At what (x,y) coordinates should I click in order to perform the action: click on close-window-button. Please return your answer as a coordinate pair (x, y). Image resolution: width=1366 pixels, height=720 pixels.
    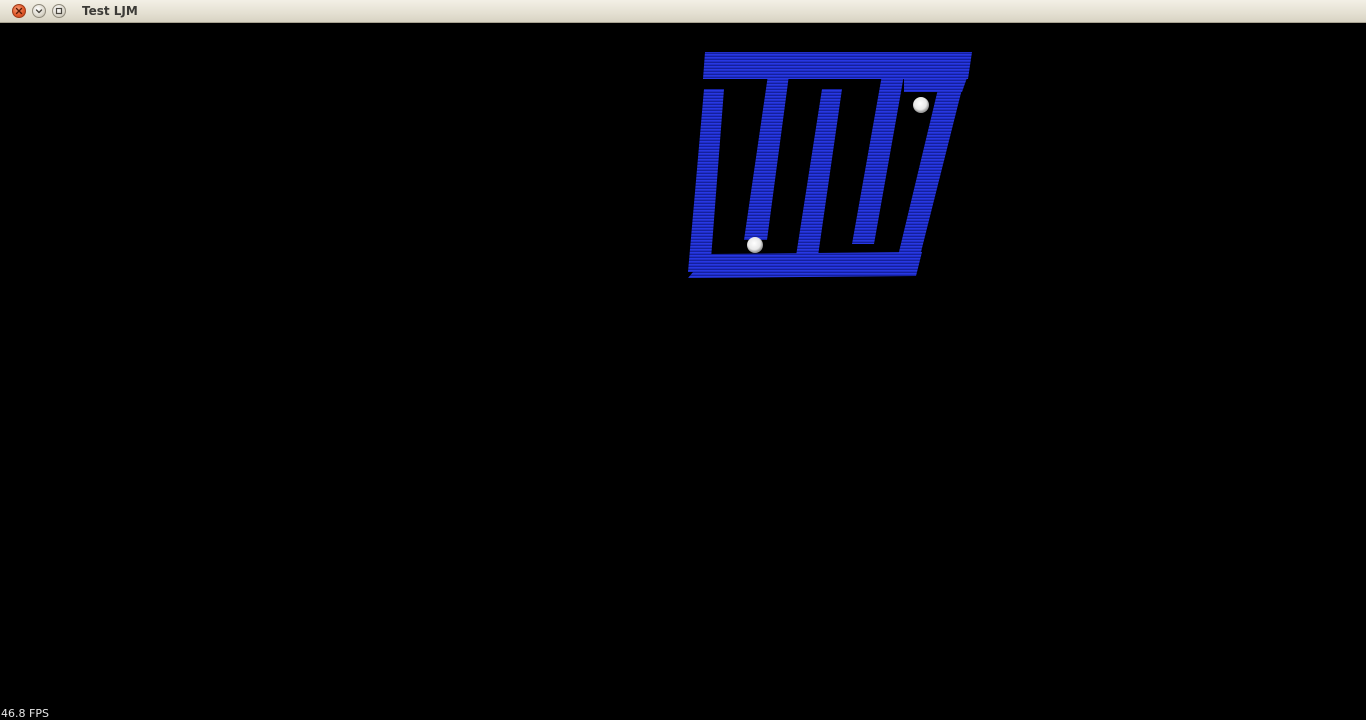
    Looking at the image, I should click on (19, 11).